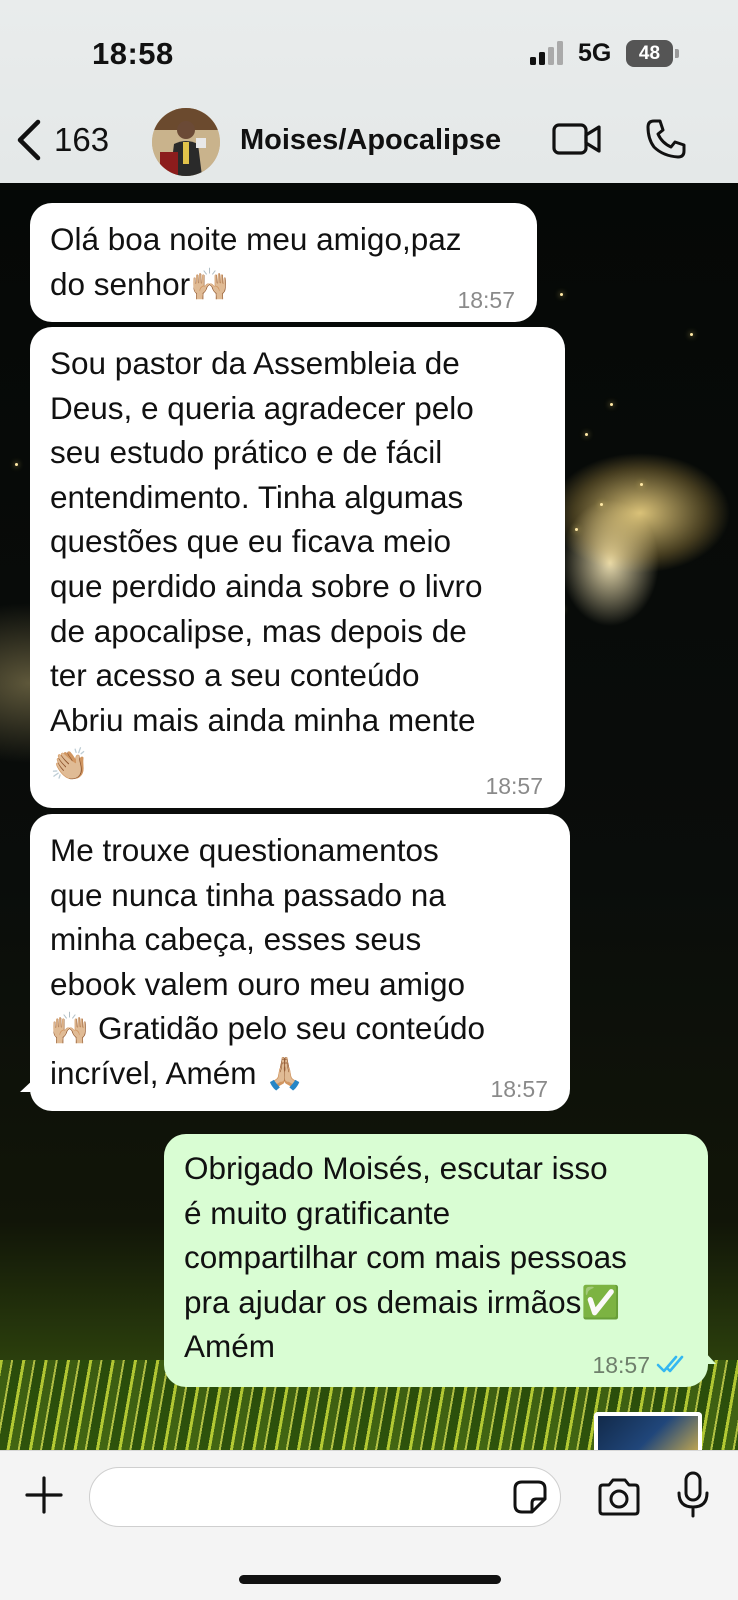  What do you see at coordinates (82, 139) in the screenshot?
I see `unread-count: 163` at bounding box center [82, 139].